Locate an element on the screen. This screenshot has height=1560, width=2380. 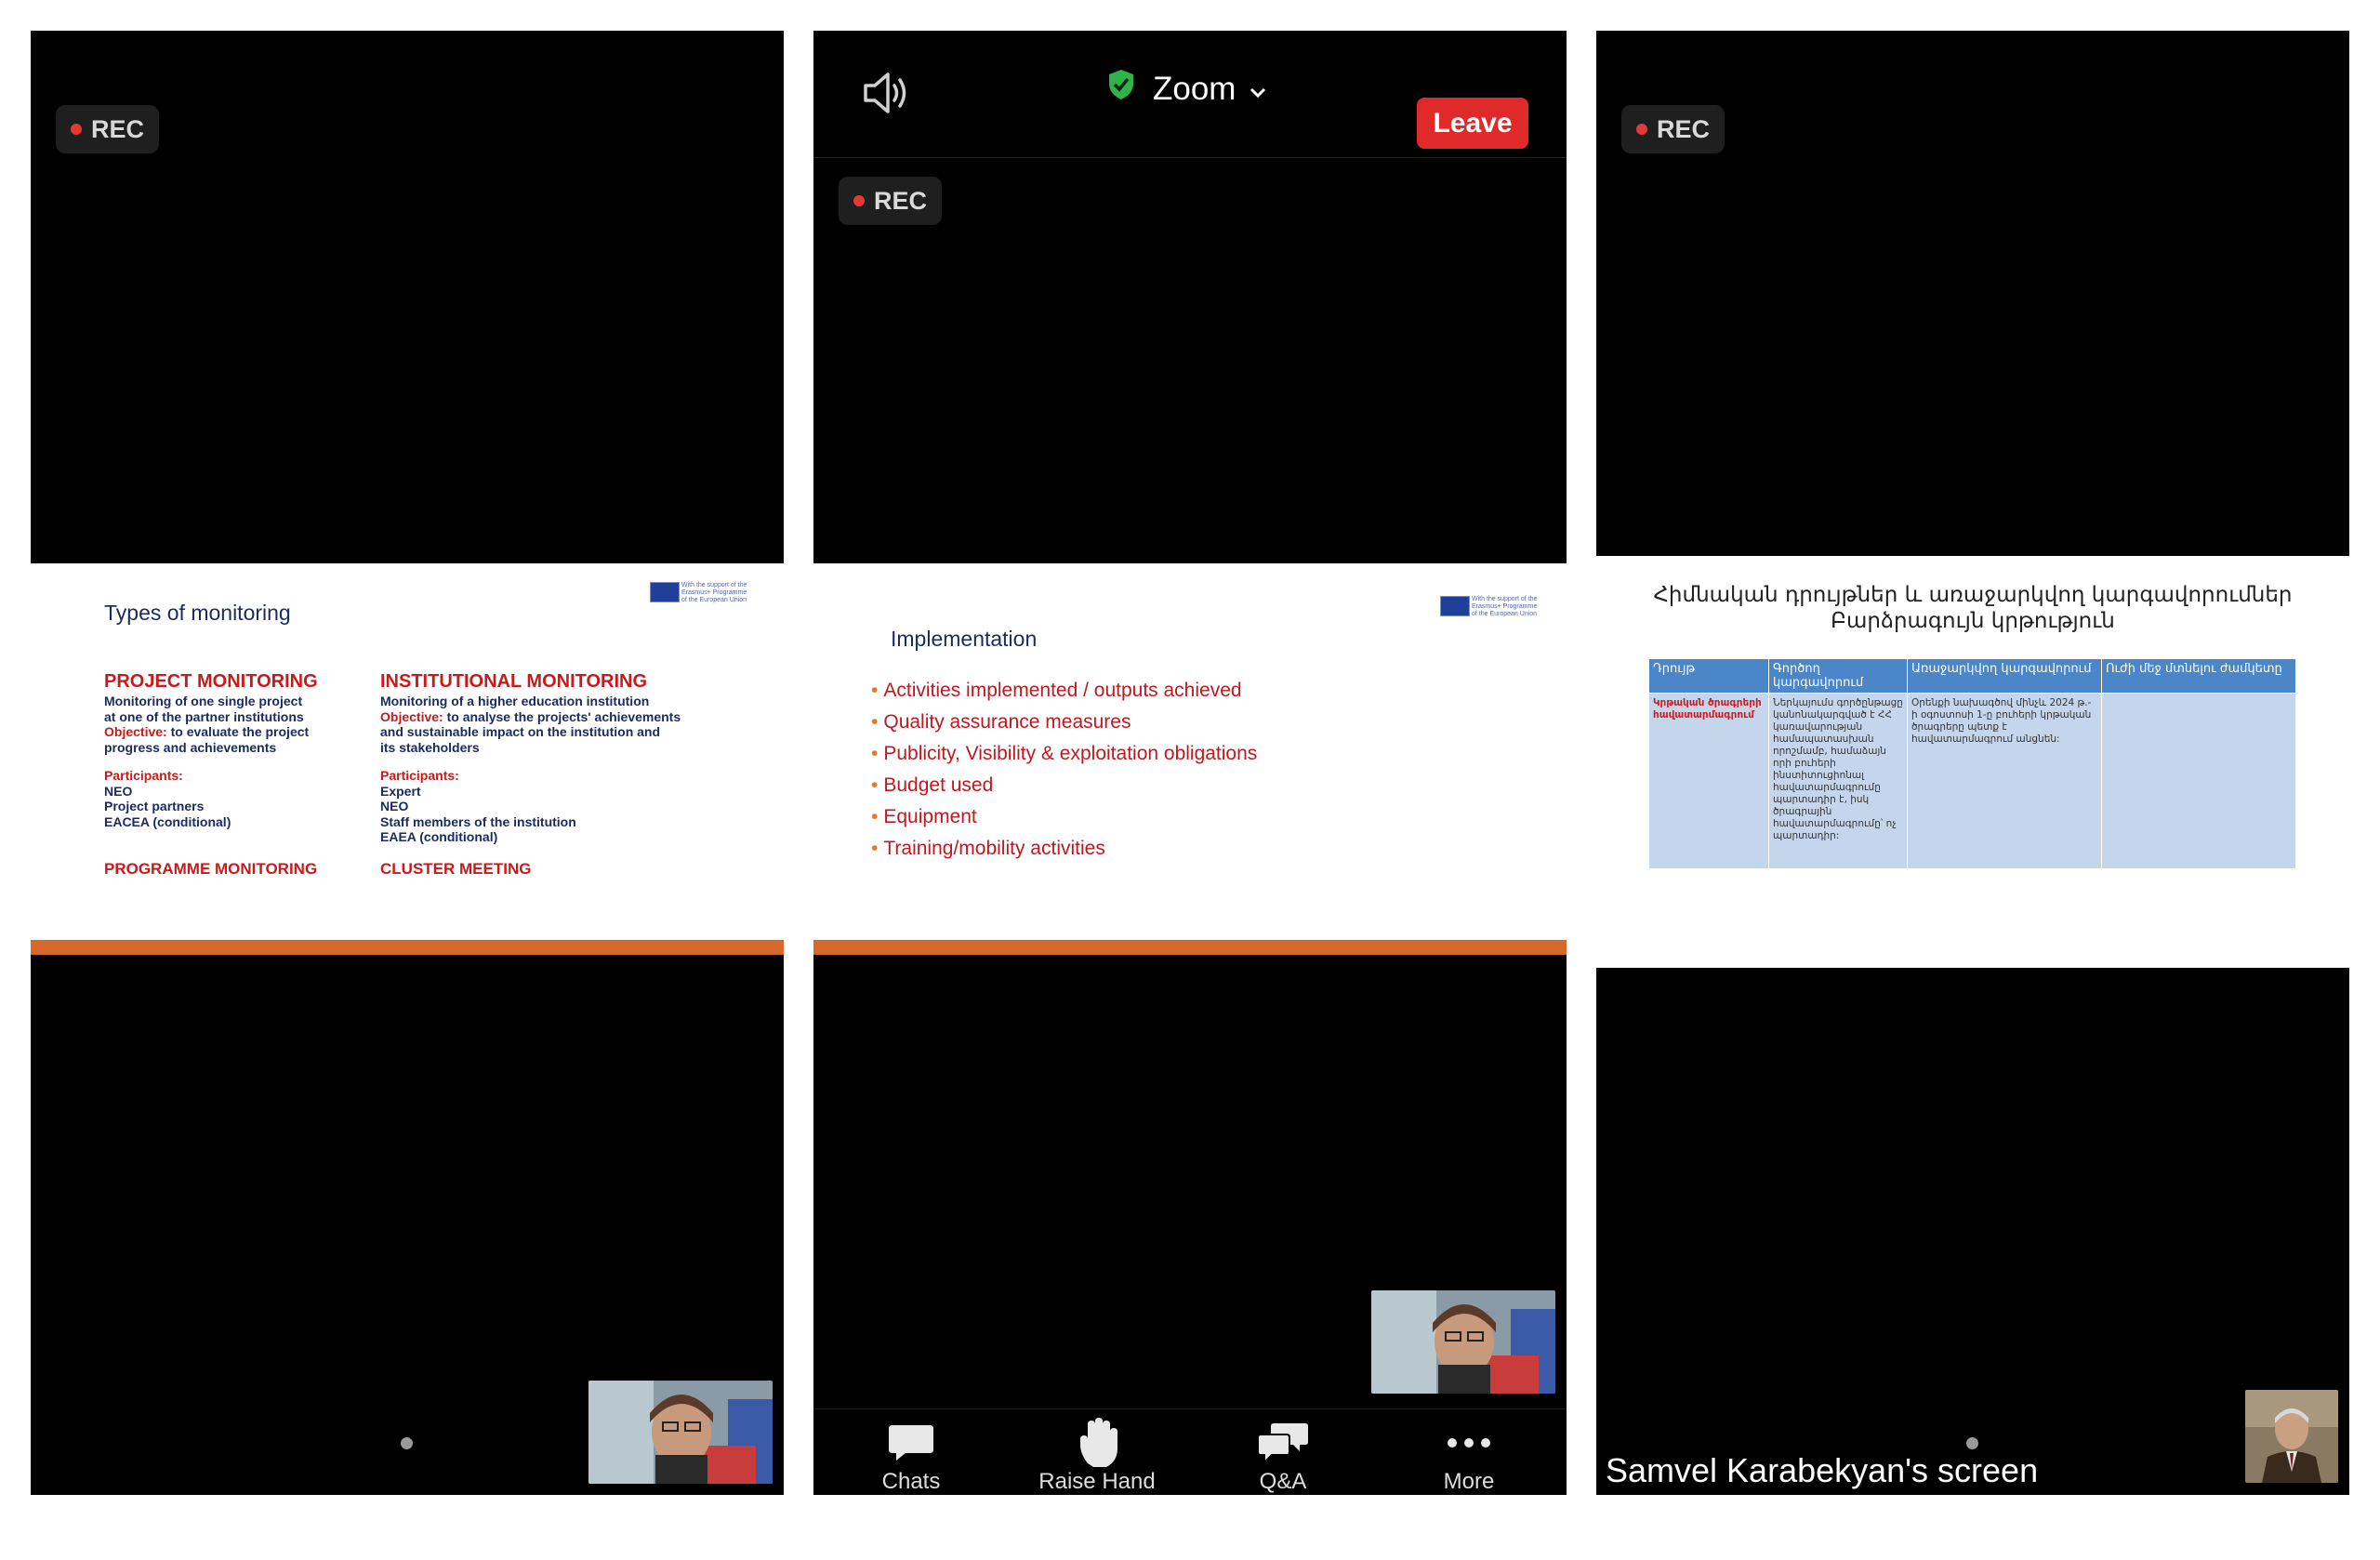
meeting-toolbar: Chats Raise Hand Q&A More is located at coordinates (1190, 1451).